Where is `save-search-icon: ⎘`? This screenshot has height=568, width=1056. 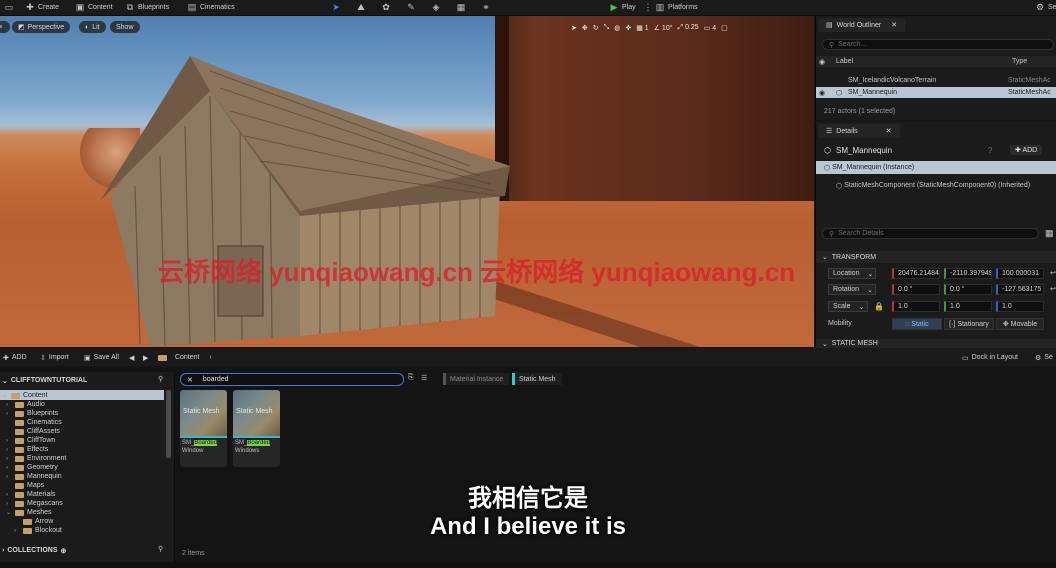 save-search-icon: ⎘ is located at coordinates (411, 378).